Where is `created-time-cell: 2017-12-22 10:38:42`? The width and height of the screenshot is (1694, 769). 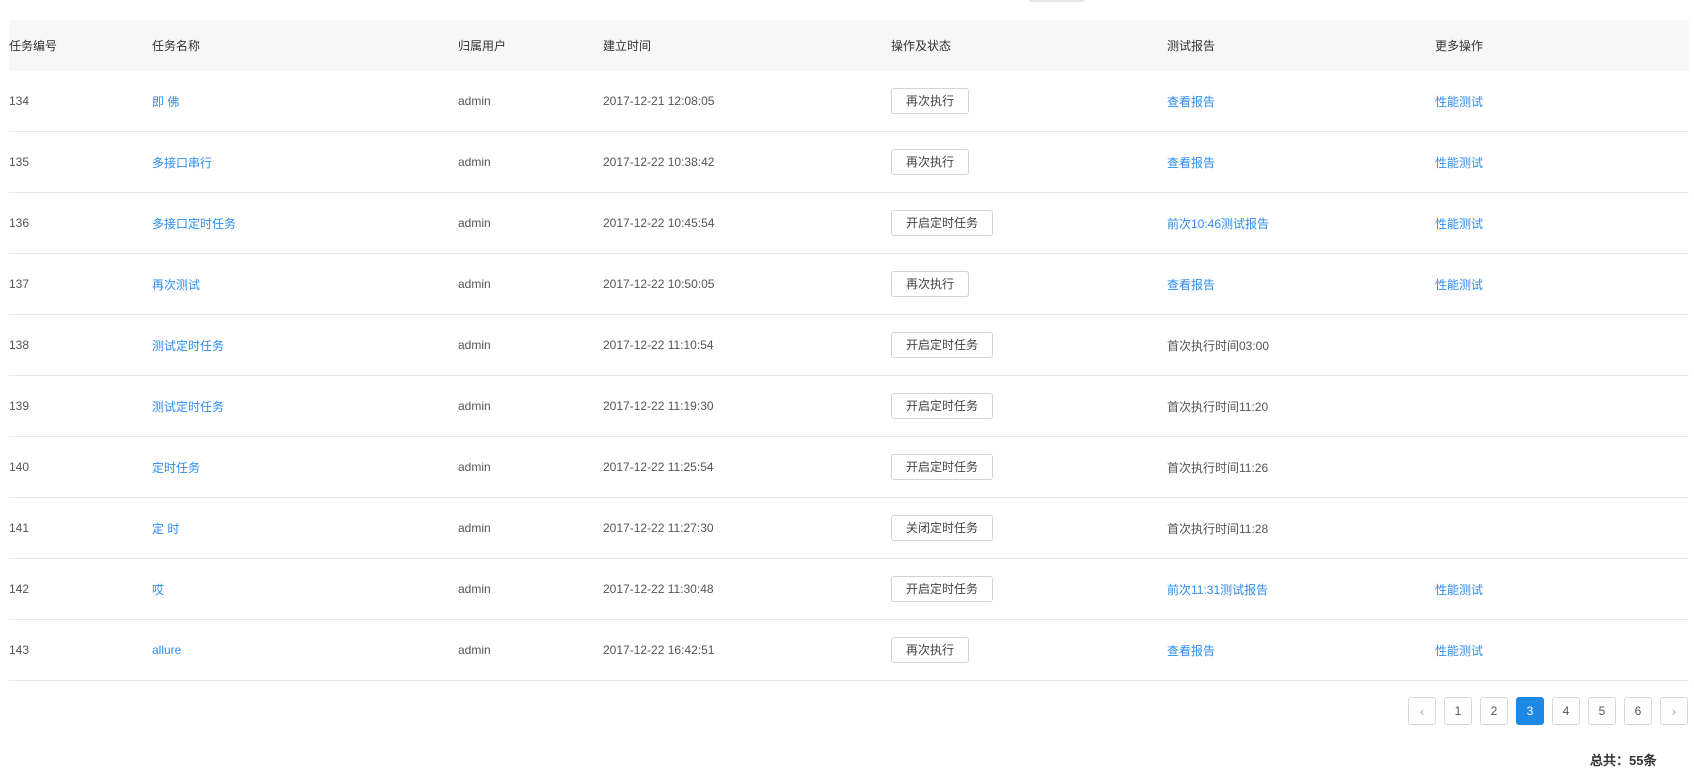 created-time-cell: 2017-12-22 10:38:42 is located at coordinates (747, 162).